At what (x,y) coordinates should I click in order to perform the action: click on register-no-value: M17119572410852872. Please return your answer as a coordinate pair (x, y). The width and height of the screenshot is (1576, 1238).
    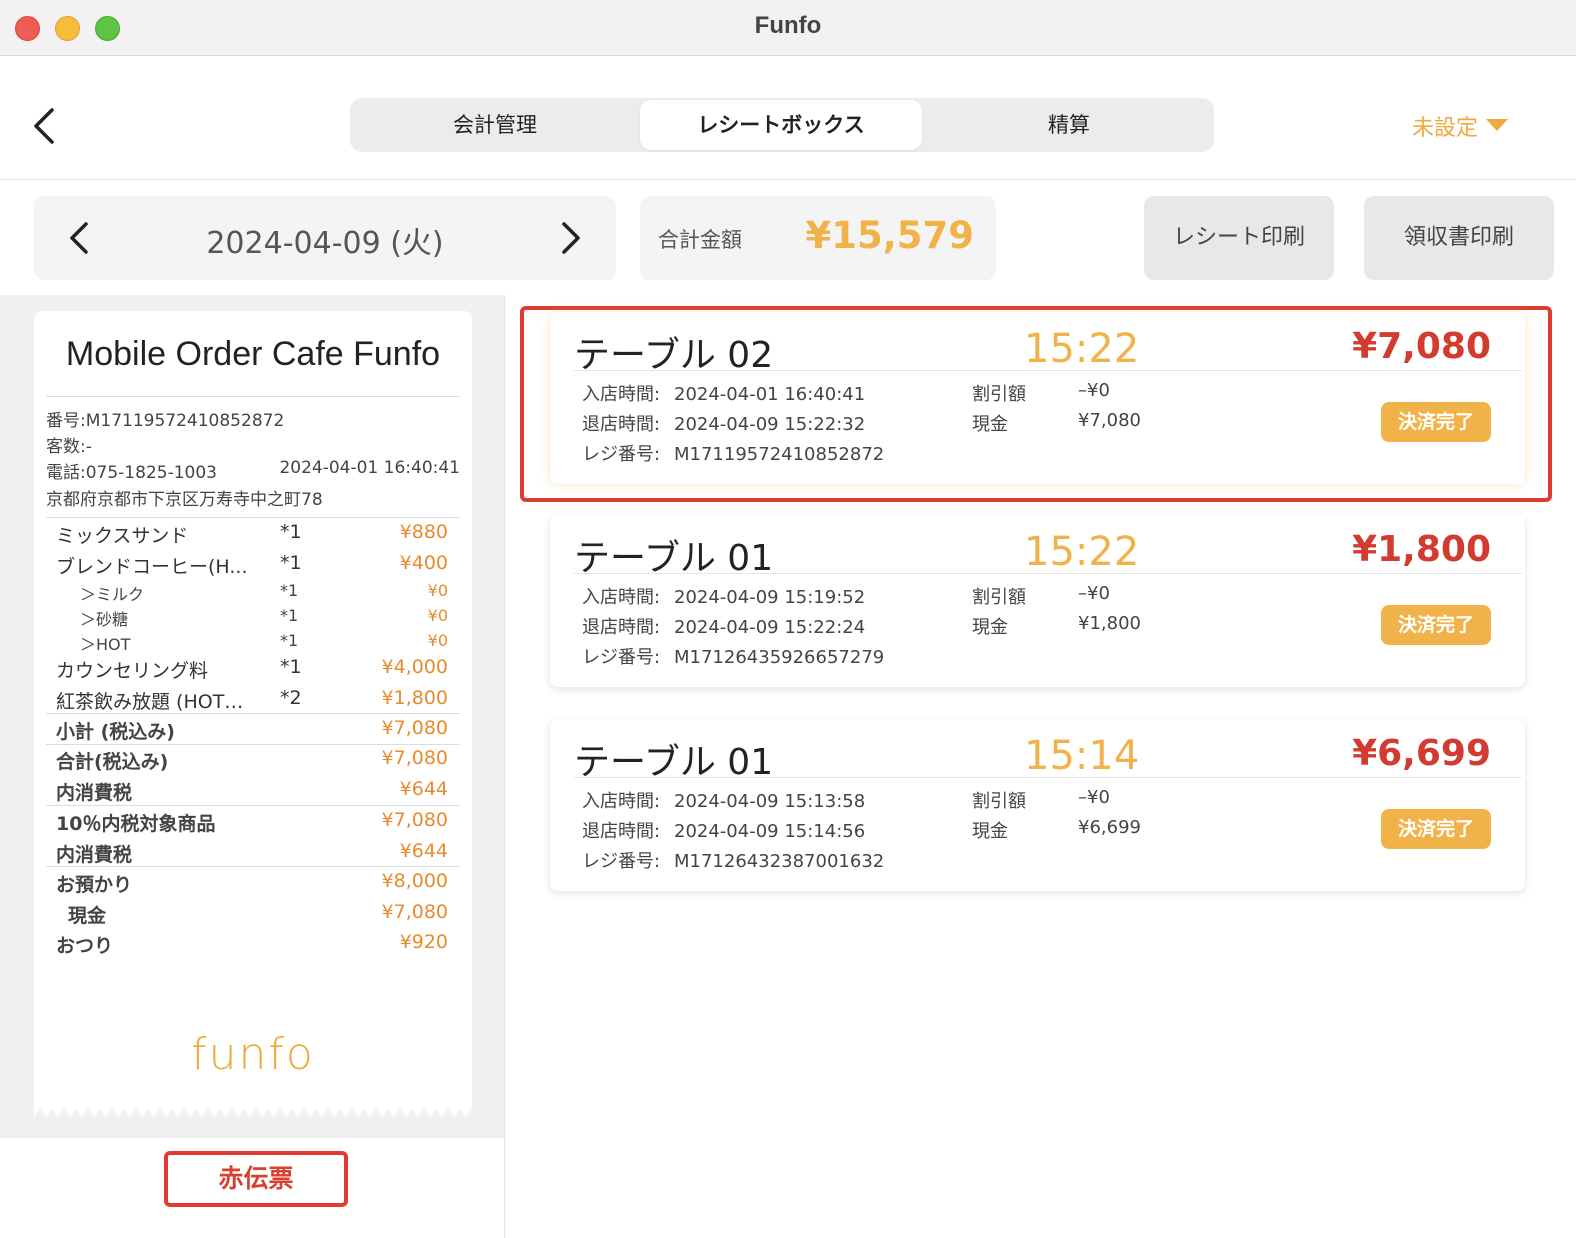
    Looking at the image, I should click on (779, 454).